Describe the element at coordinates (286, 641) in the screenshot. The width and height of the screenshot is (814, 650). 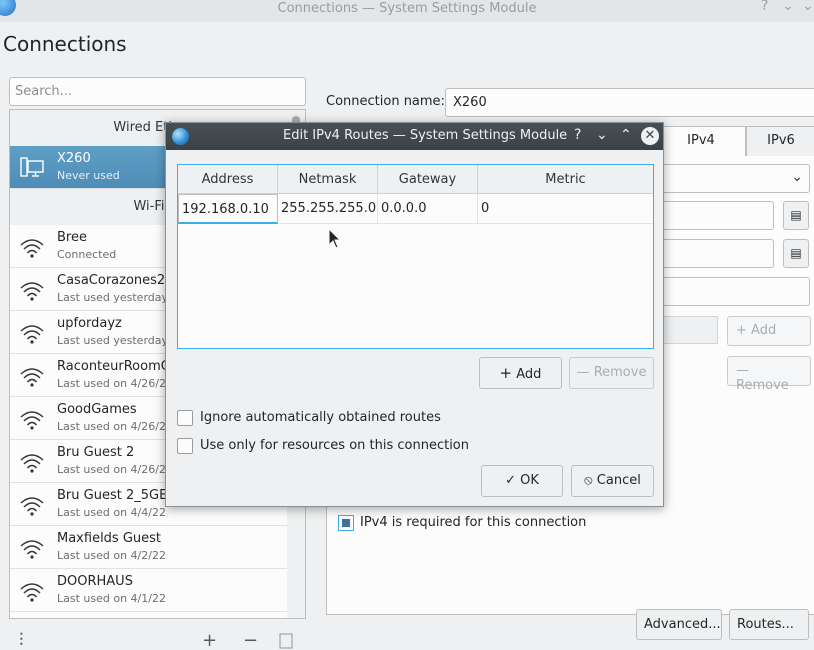
I see `export-icon` at that location.